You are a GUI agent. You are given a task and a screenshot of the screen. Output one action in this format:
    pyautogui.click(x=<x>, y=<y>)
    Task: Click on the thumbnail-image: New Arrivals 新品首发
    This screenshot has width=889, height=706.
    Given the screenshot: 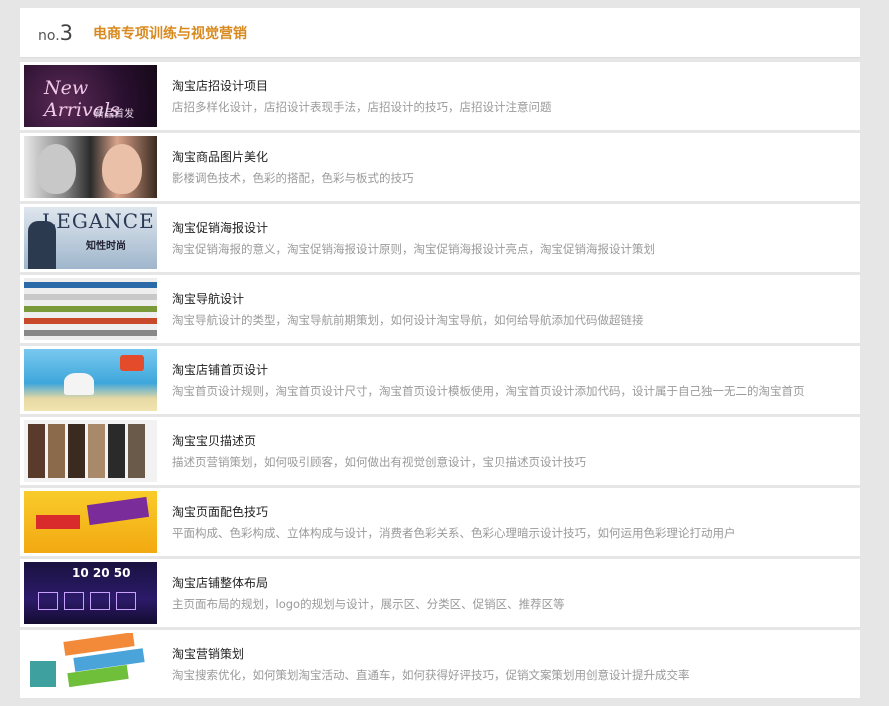 What is the action you would take?
    pyautogui.click(x=90, y=96)
    